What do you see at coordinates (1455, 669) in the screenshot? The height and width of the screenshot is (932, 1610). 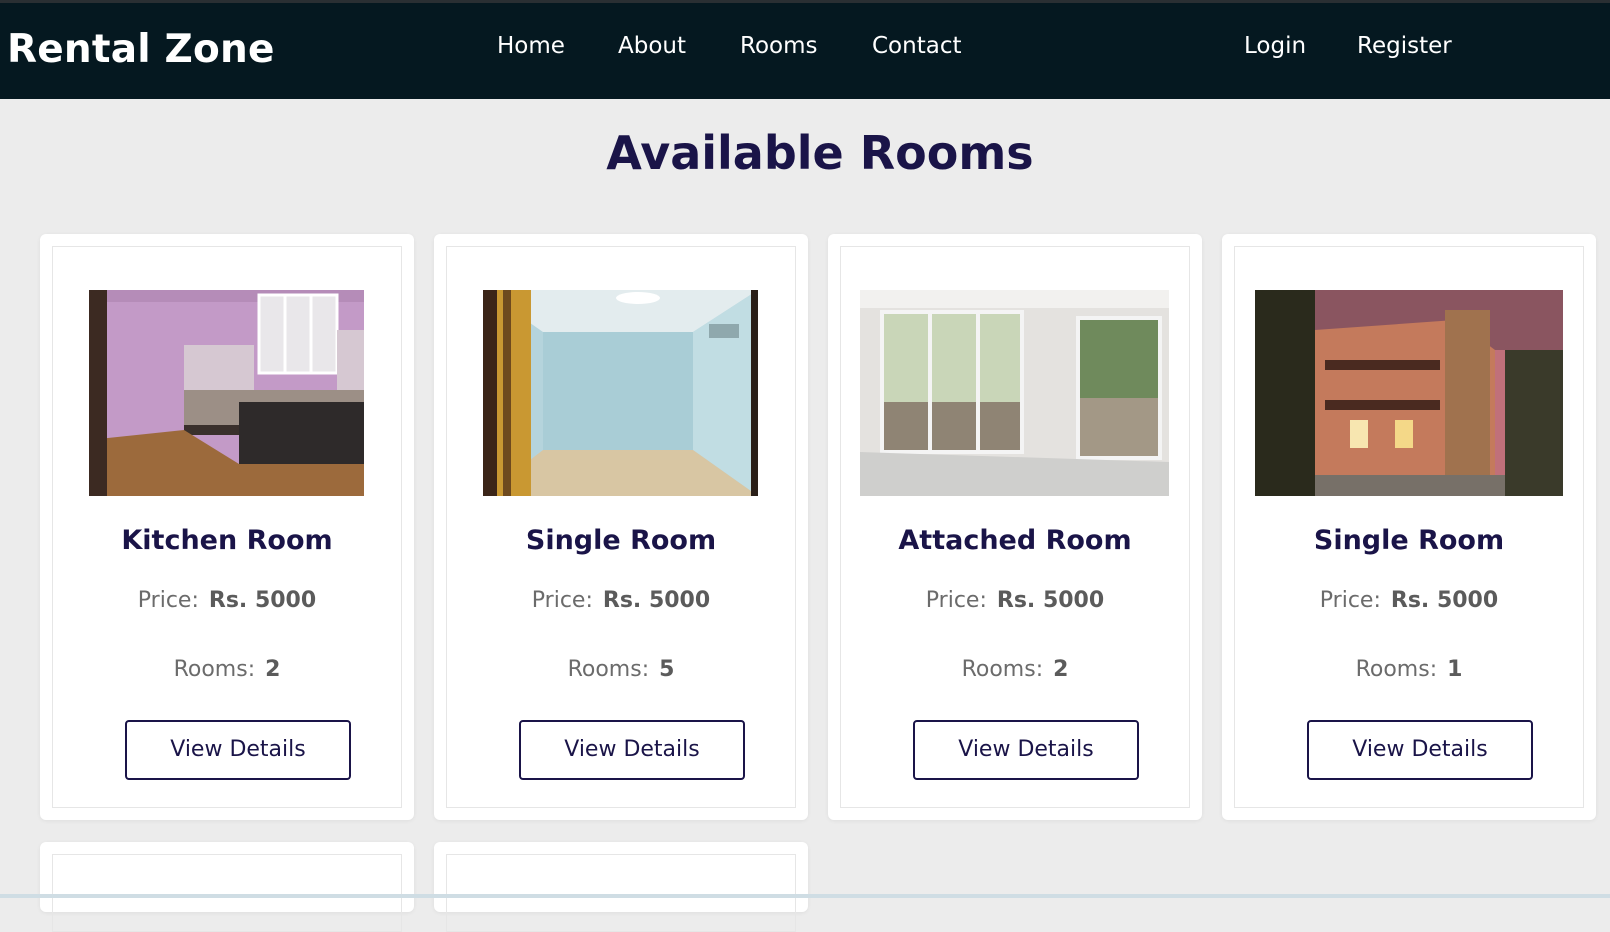 I see `rooms-value: 1` at bounding box center [1455, 669].